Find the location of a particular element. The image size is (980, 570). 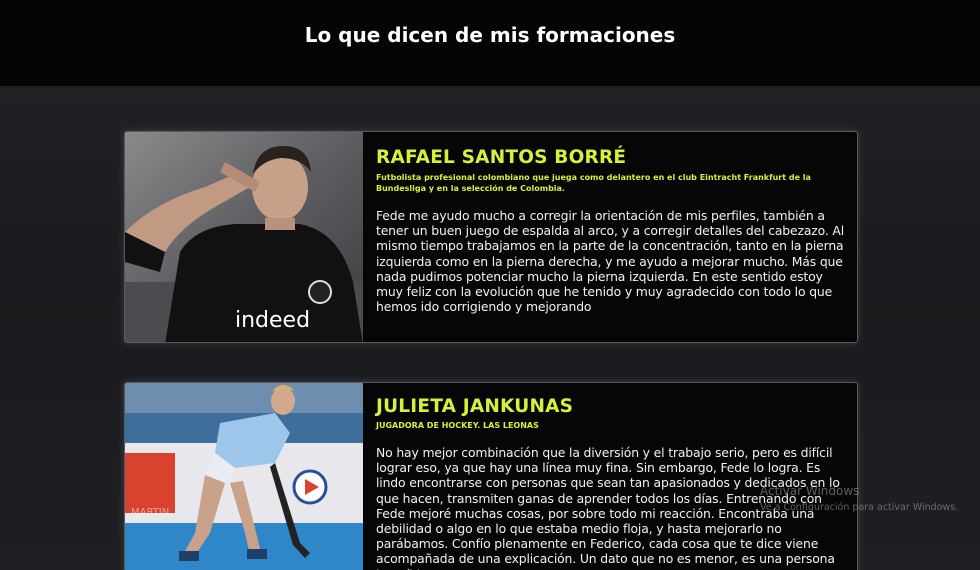

testimonial-photo: indeed is located at coordinates (244, 237).